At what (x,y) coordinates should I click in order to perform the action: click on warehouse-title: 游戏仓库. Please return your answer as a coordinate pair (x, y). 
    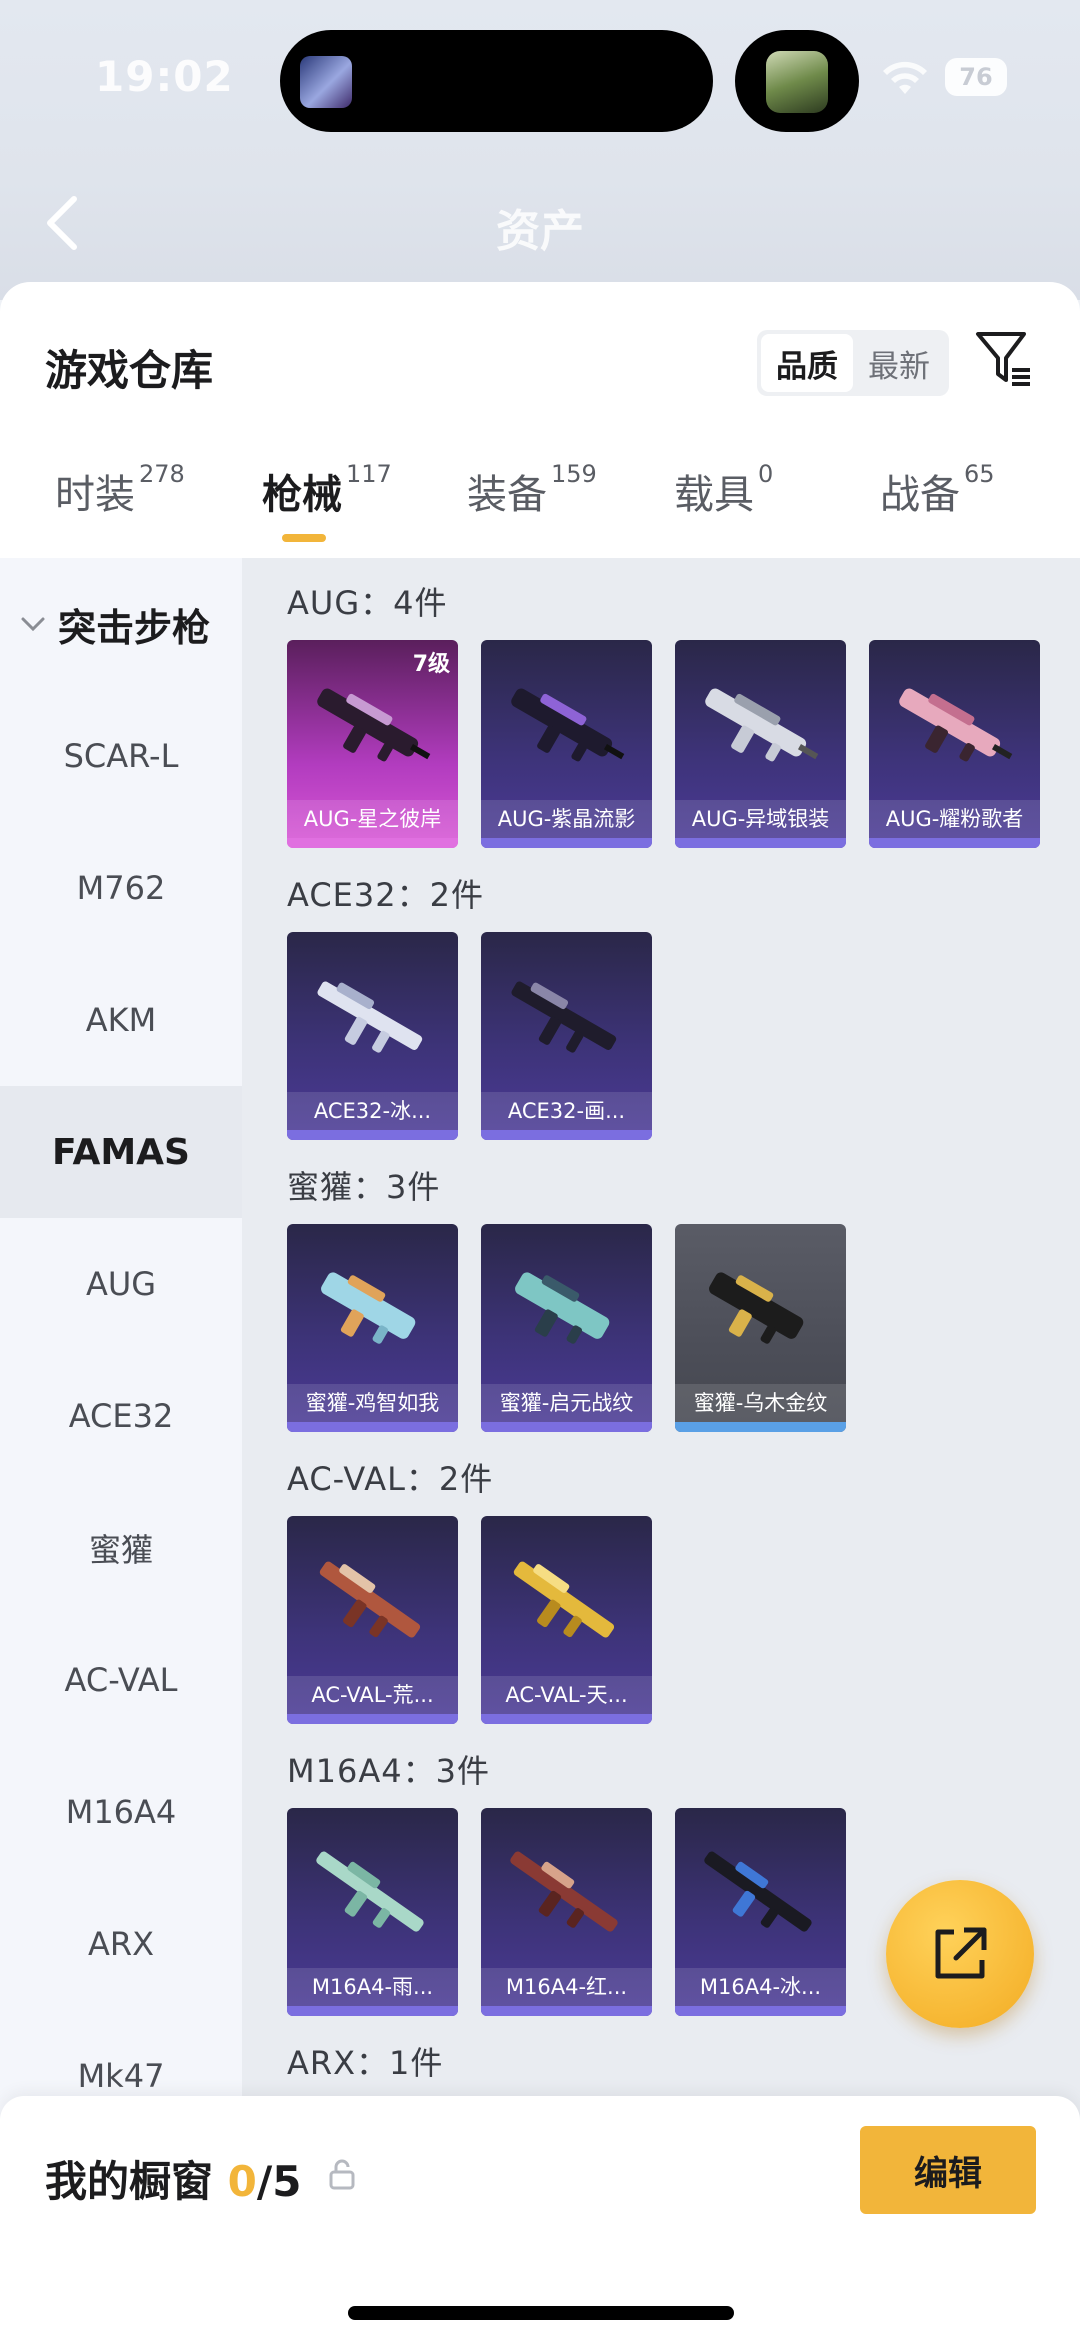
    Looking at the image, I should click on (129, 370).